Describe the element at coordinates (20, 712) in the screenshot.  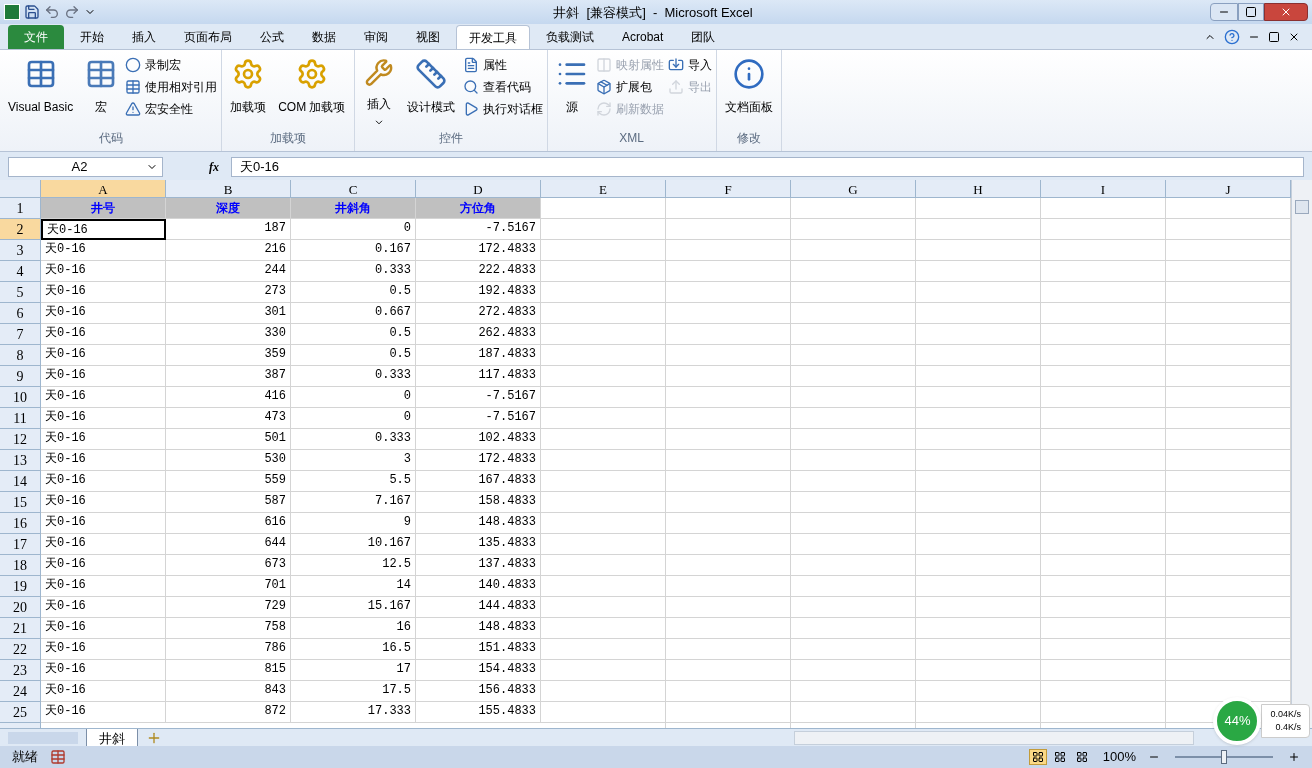
I see `row-header: 25` at that location.